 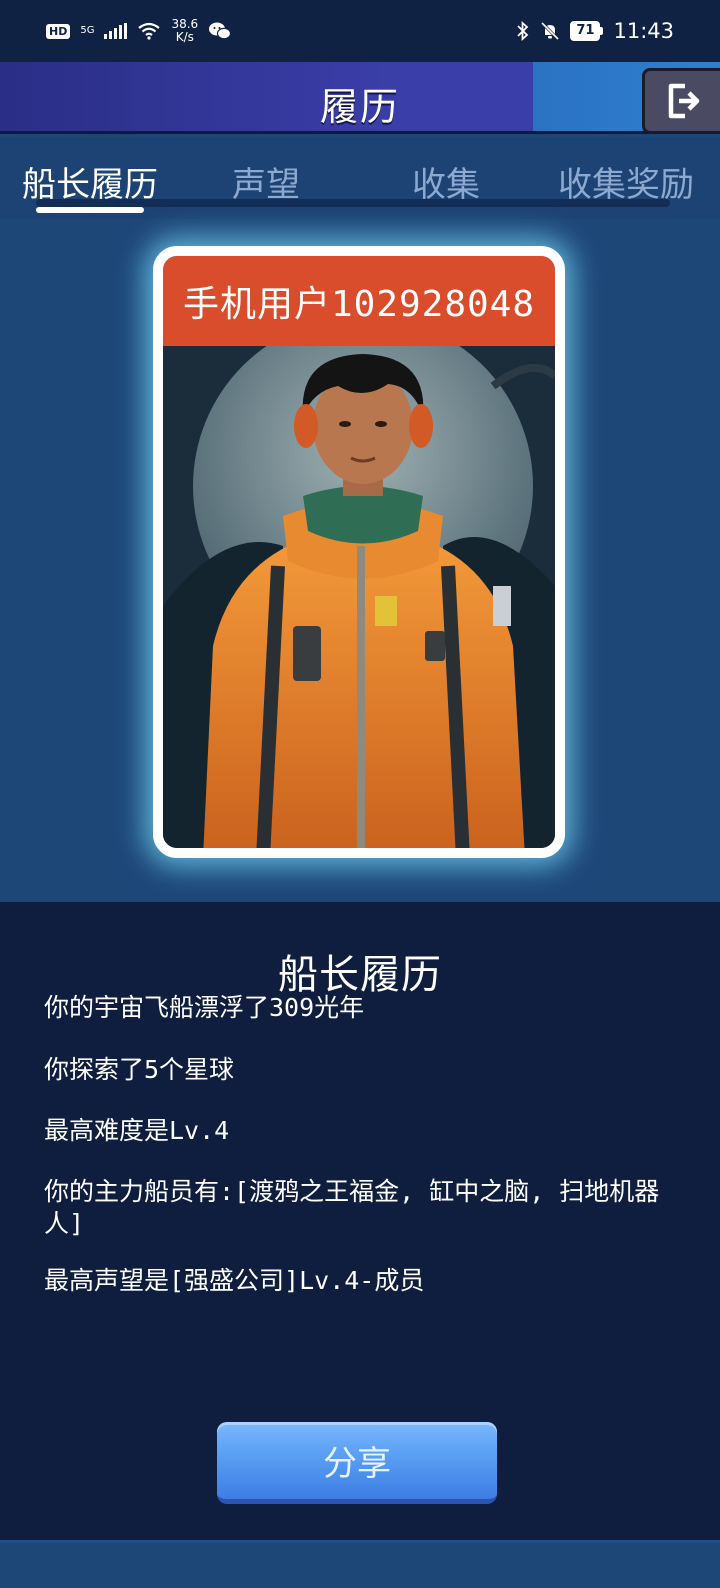 What do you see at coordinates (90, 181) in the screenshot?
I see `tab-captain-resume: 船长履历` at bounding box center [90, 181].